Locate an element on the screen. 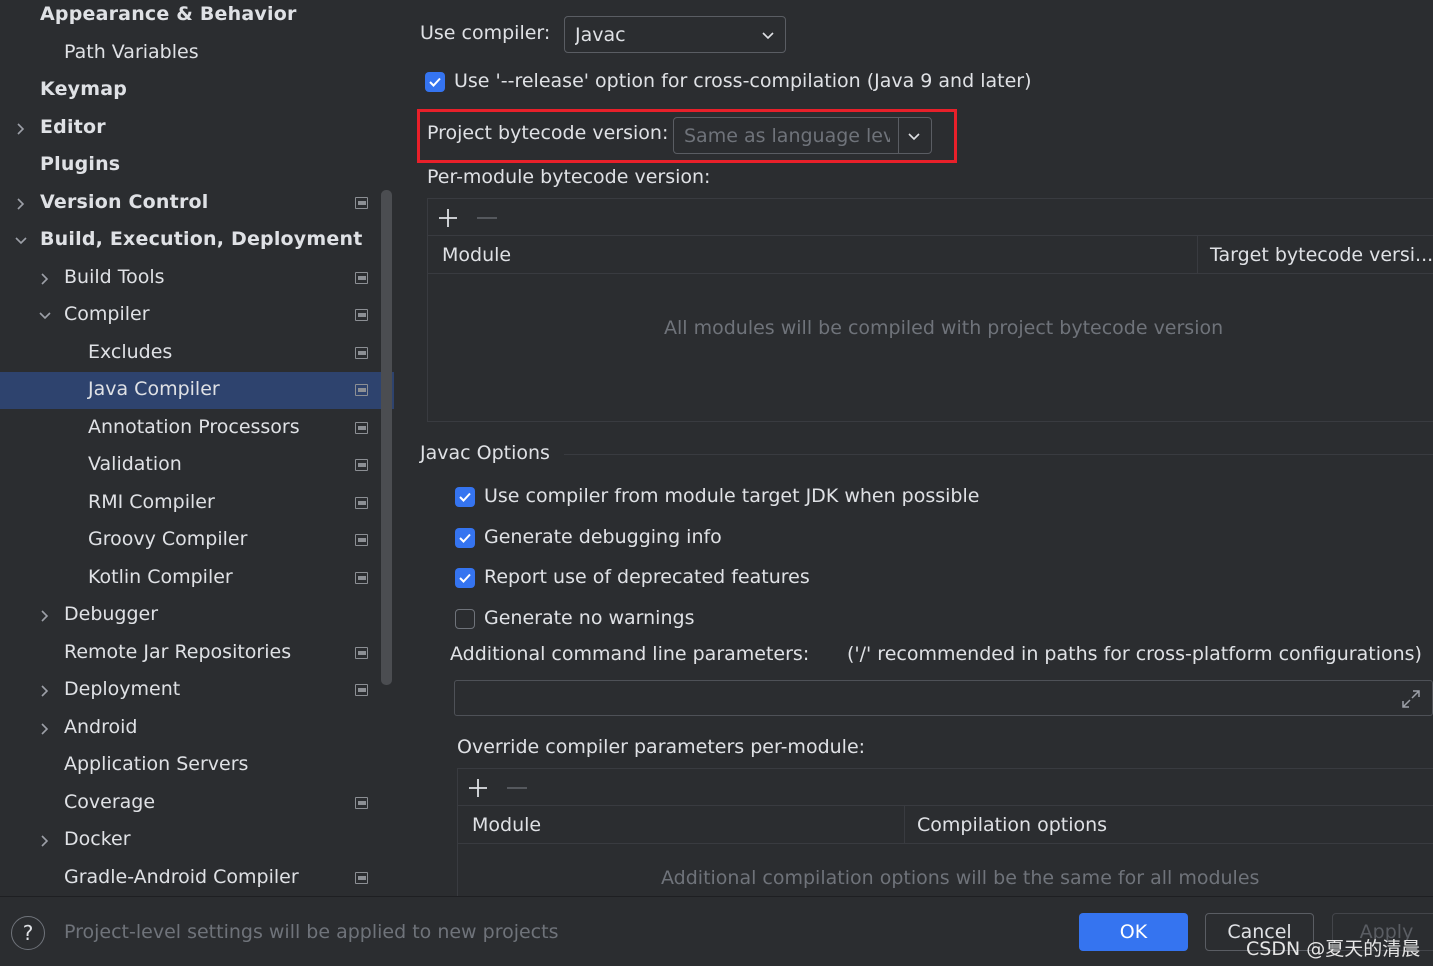  javac-option-label: Generate no warnings is located at coordinates (589, 618).